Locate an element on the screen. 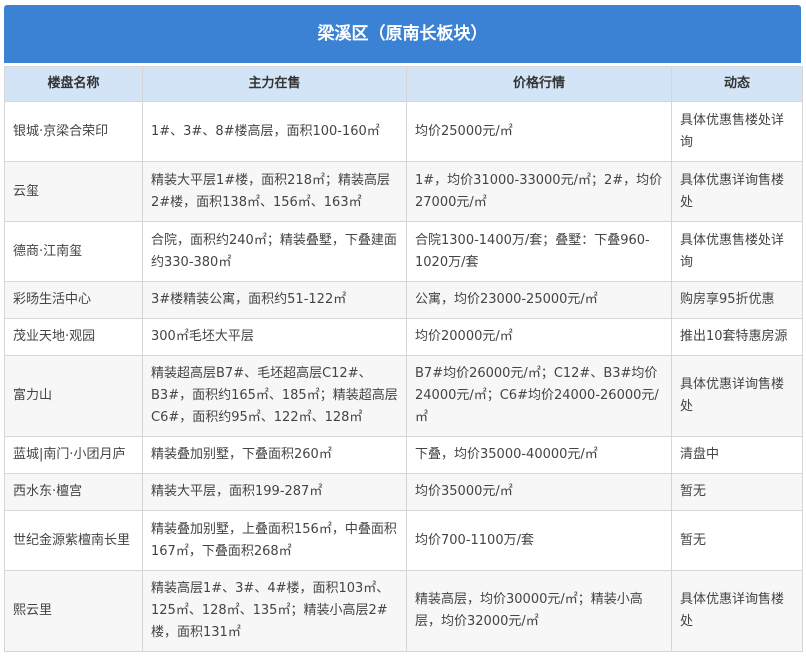 This screenshot has width=806, height=660. cell-main-sale: 精装叠加别墅，下叠面积260㎡ is located at coordinates (274, 455).